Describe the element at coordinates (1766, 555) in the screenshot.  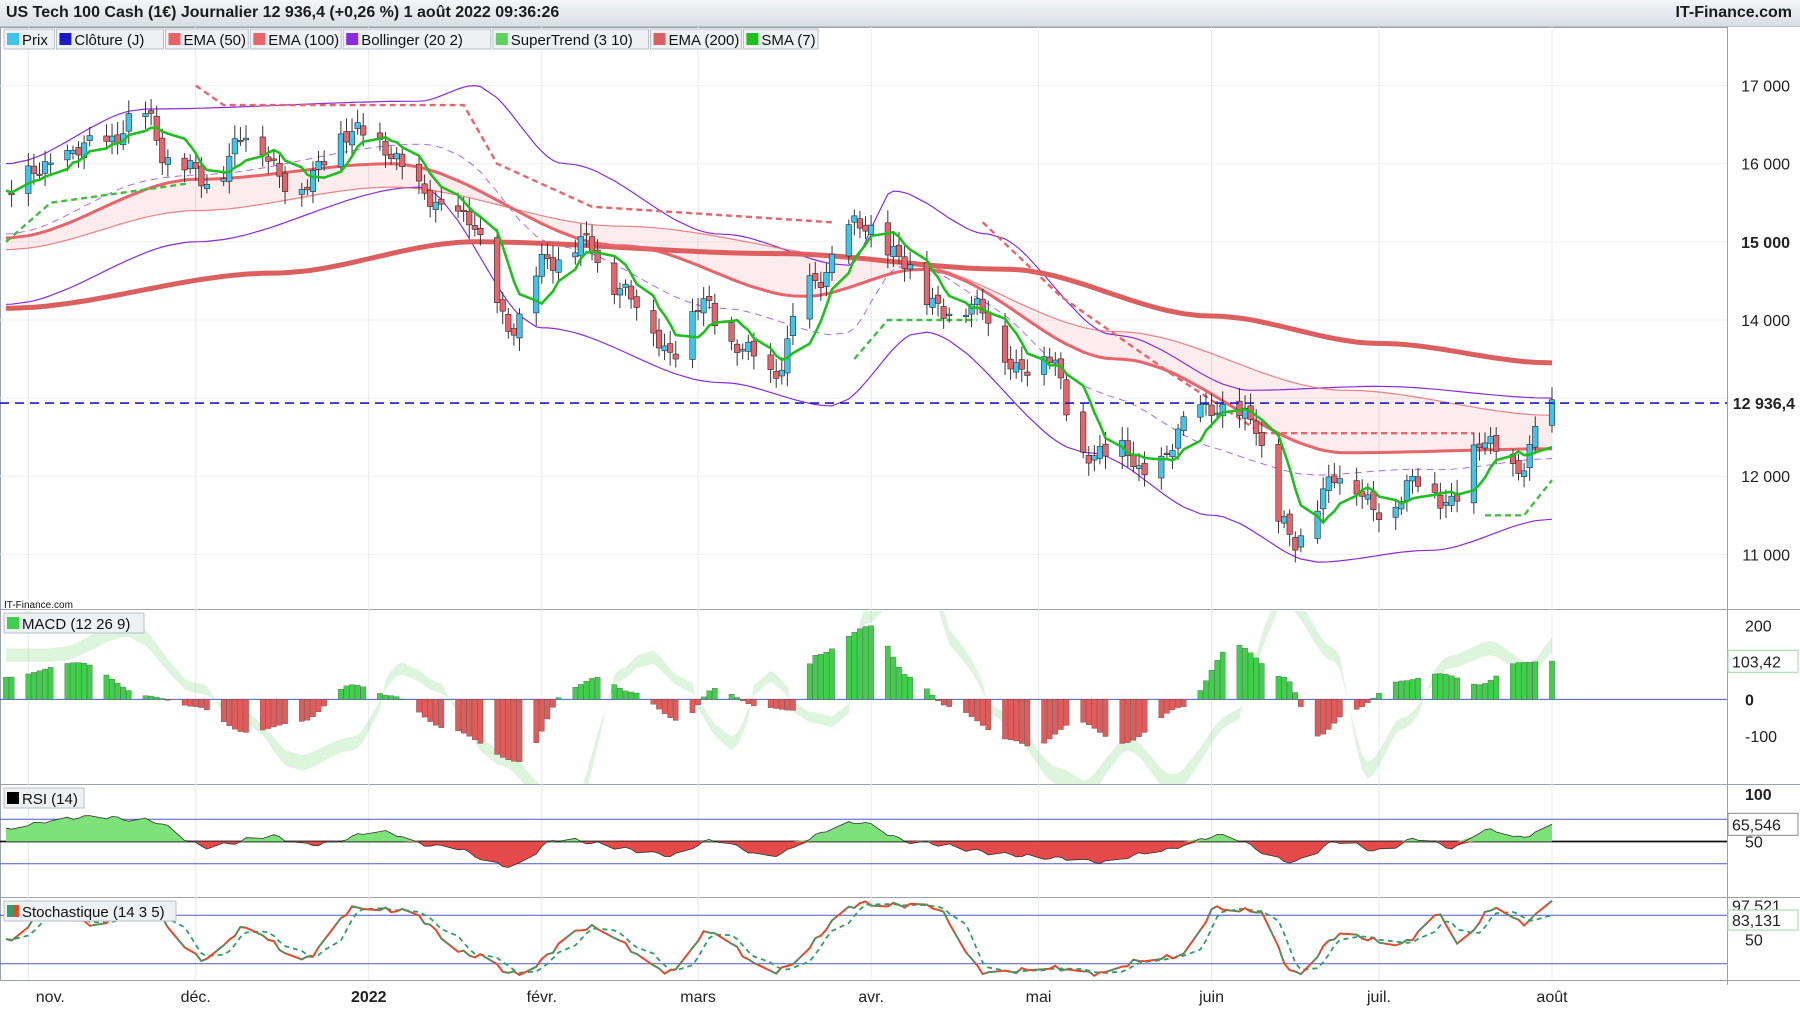
I see `y-tick-label: 11 000` at that location.